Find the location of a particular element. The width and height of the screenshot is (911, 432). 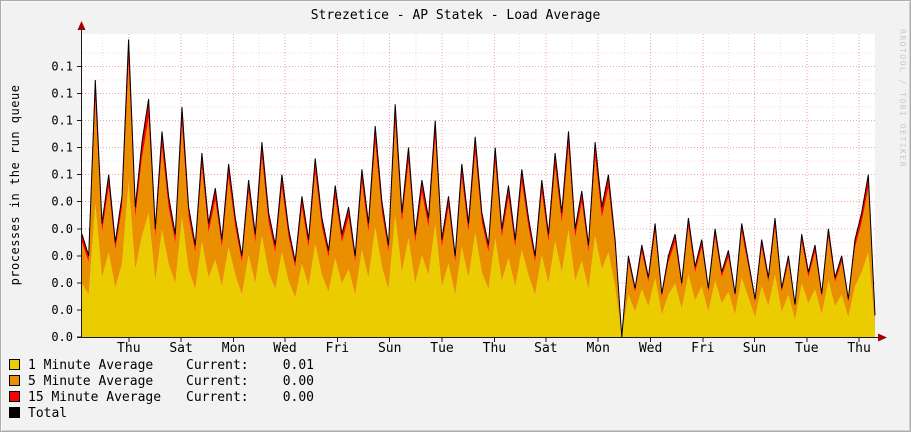

legend-row-15min: 15 Minute Average Current: 0.00 is located at coordinates (161, 398).